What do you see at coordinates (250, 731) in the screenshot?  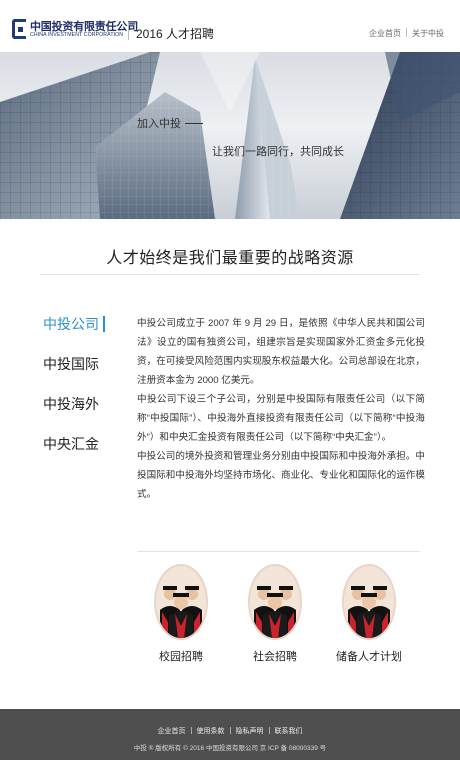 I see `footer-link-privacy: 隐私声明` at bounding box center [250, 731].